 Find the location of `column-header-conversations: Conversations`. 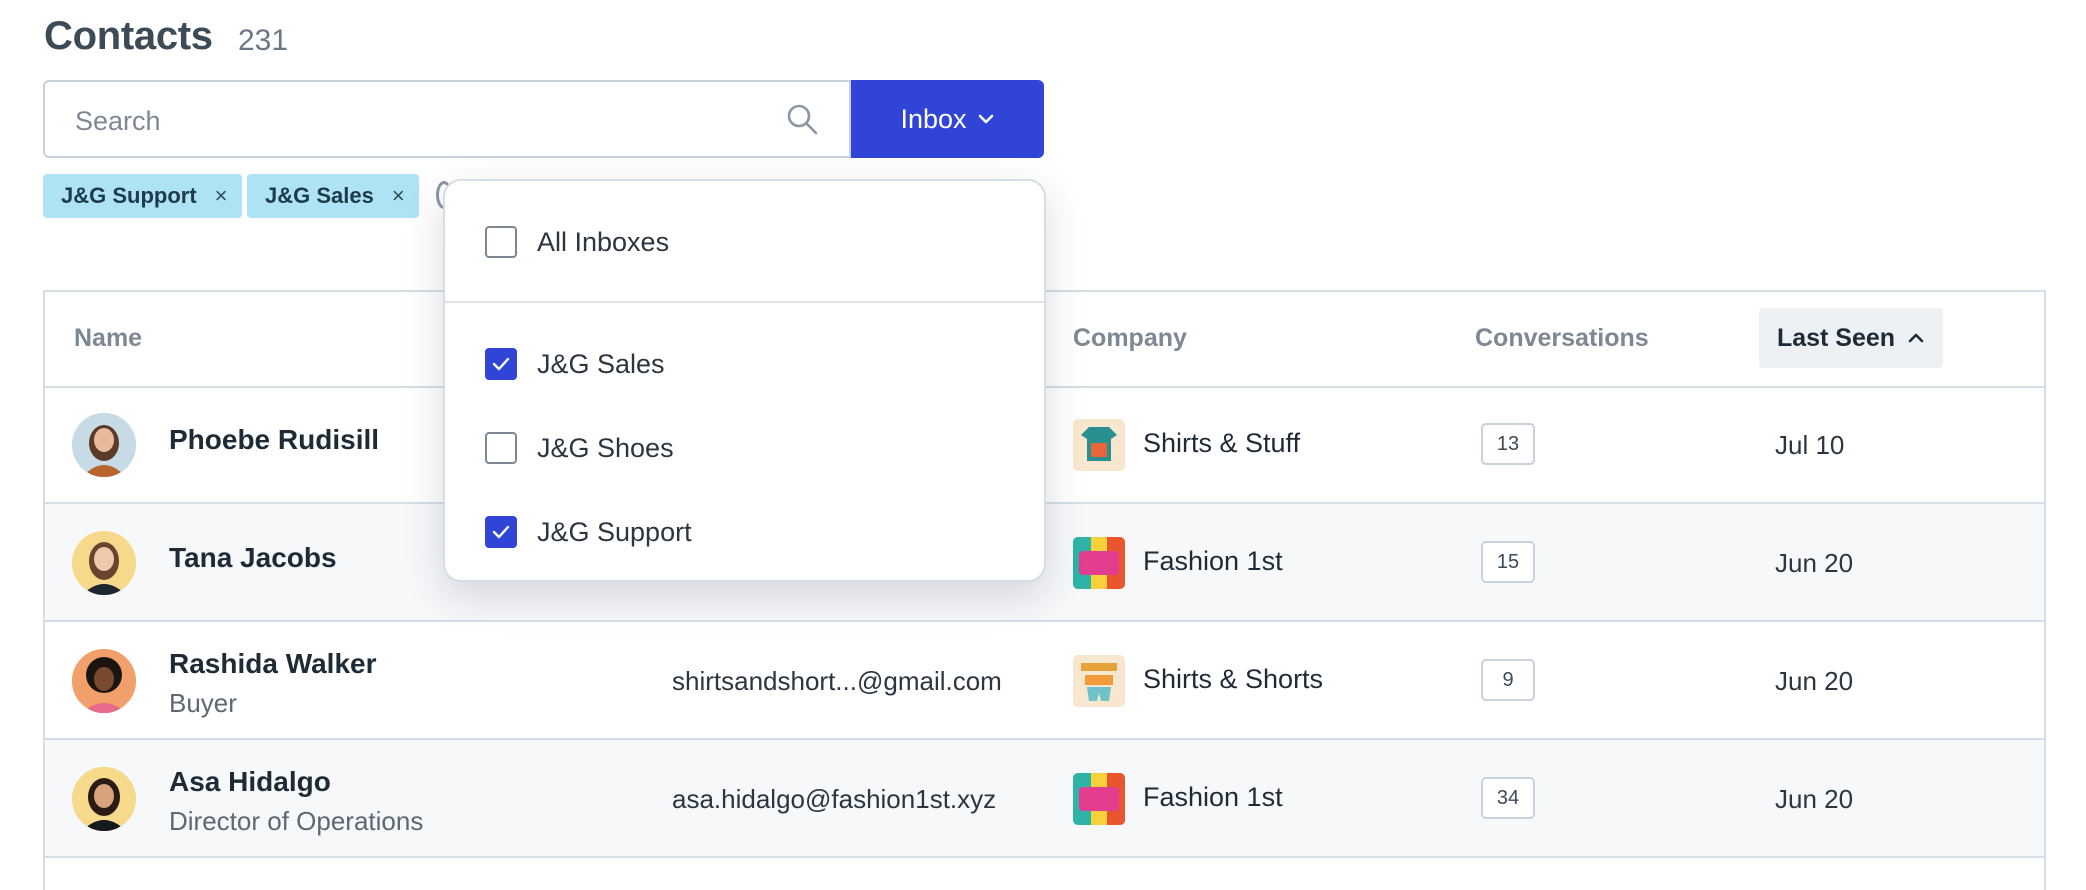

column-header-conversations: Conversations is located at coordinates (1562, 338).